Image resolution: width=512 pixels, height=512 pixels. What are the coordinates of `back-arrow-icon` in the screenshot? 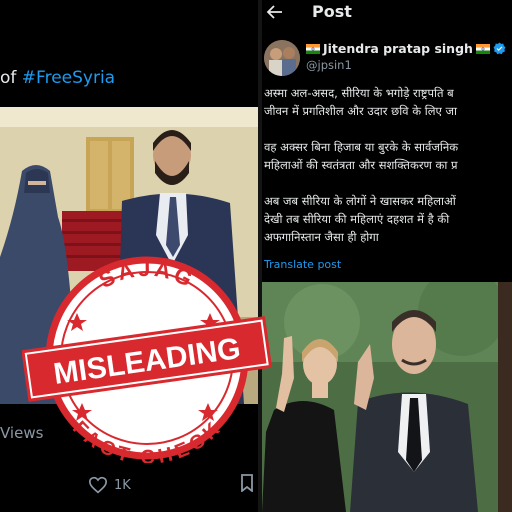 It's located at (275, 12).